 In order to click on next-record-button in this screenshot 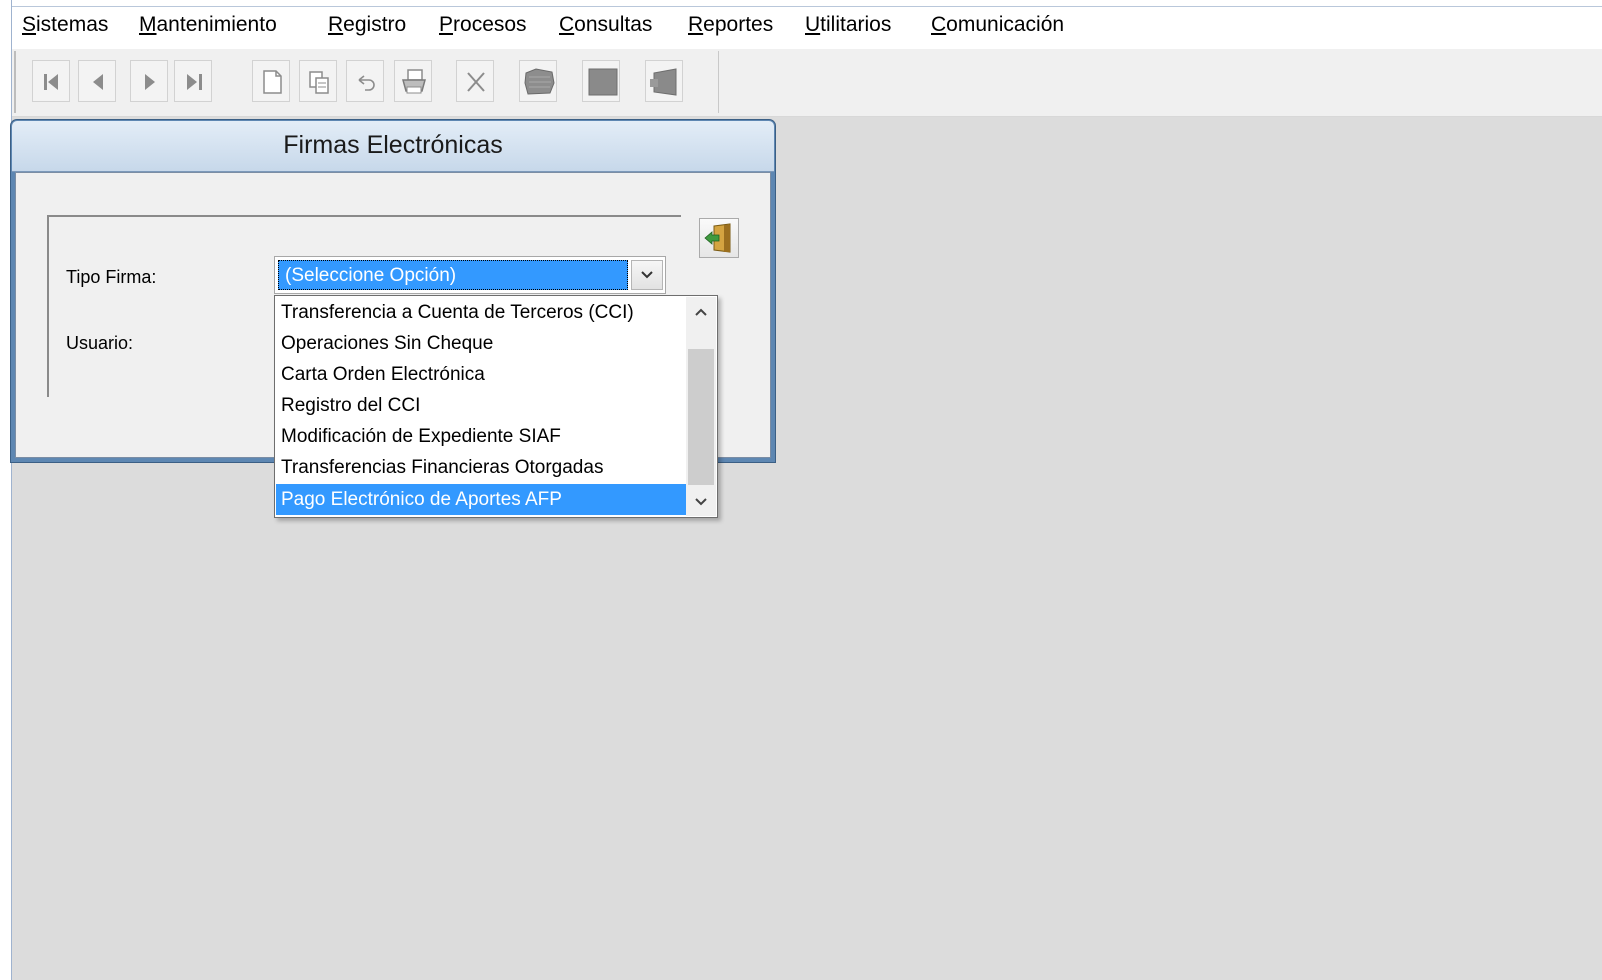, I will do `click(149, 81)`.